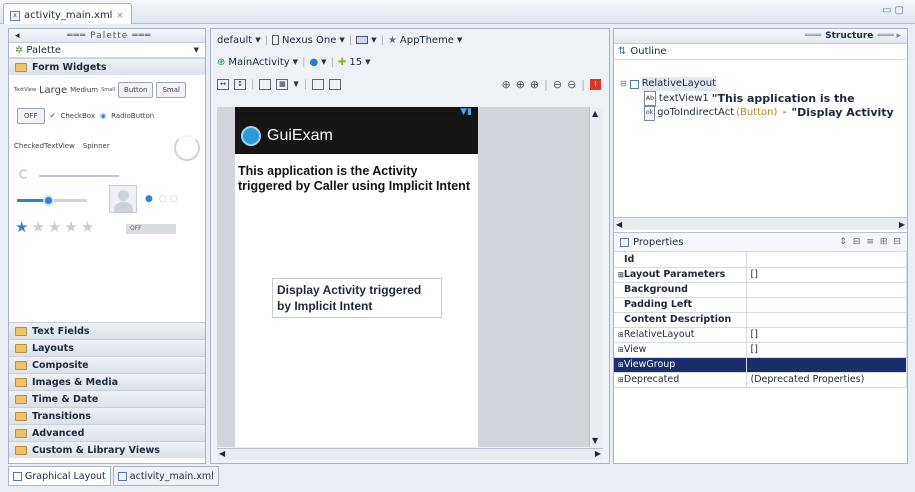 This screenshot has height=492, width=915. Describe the element at coordinates (410, 454) in the screenshot. I see `horizontal-scrollbar: ◀ ▶` at that location.